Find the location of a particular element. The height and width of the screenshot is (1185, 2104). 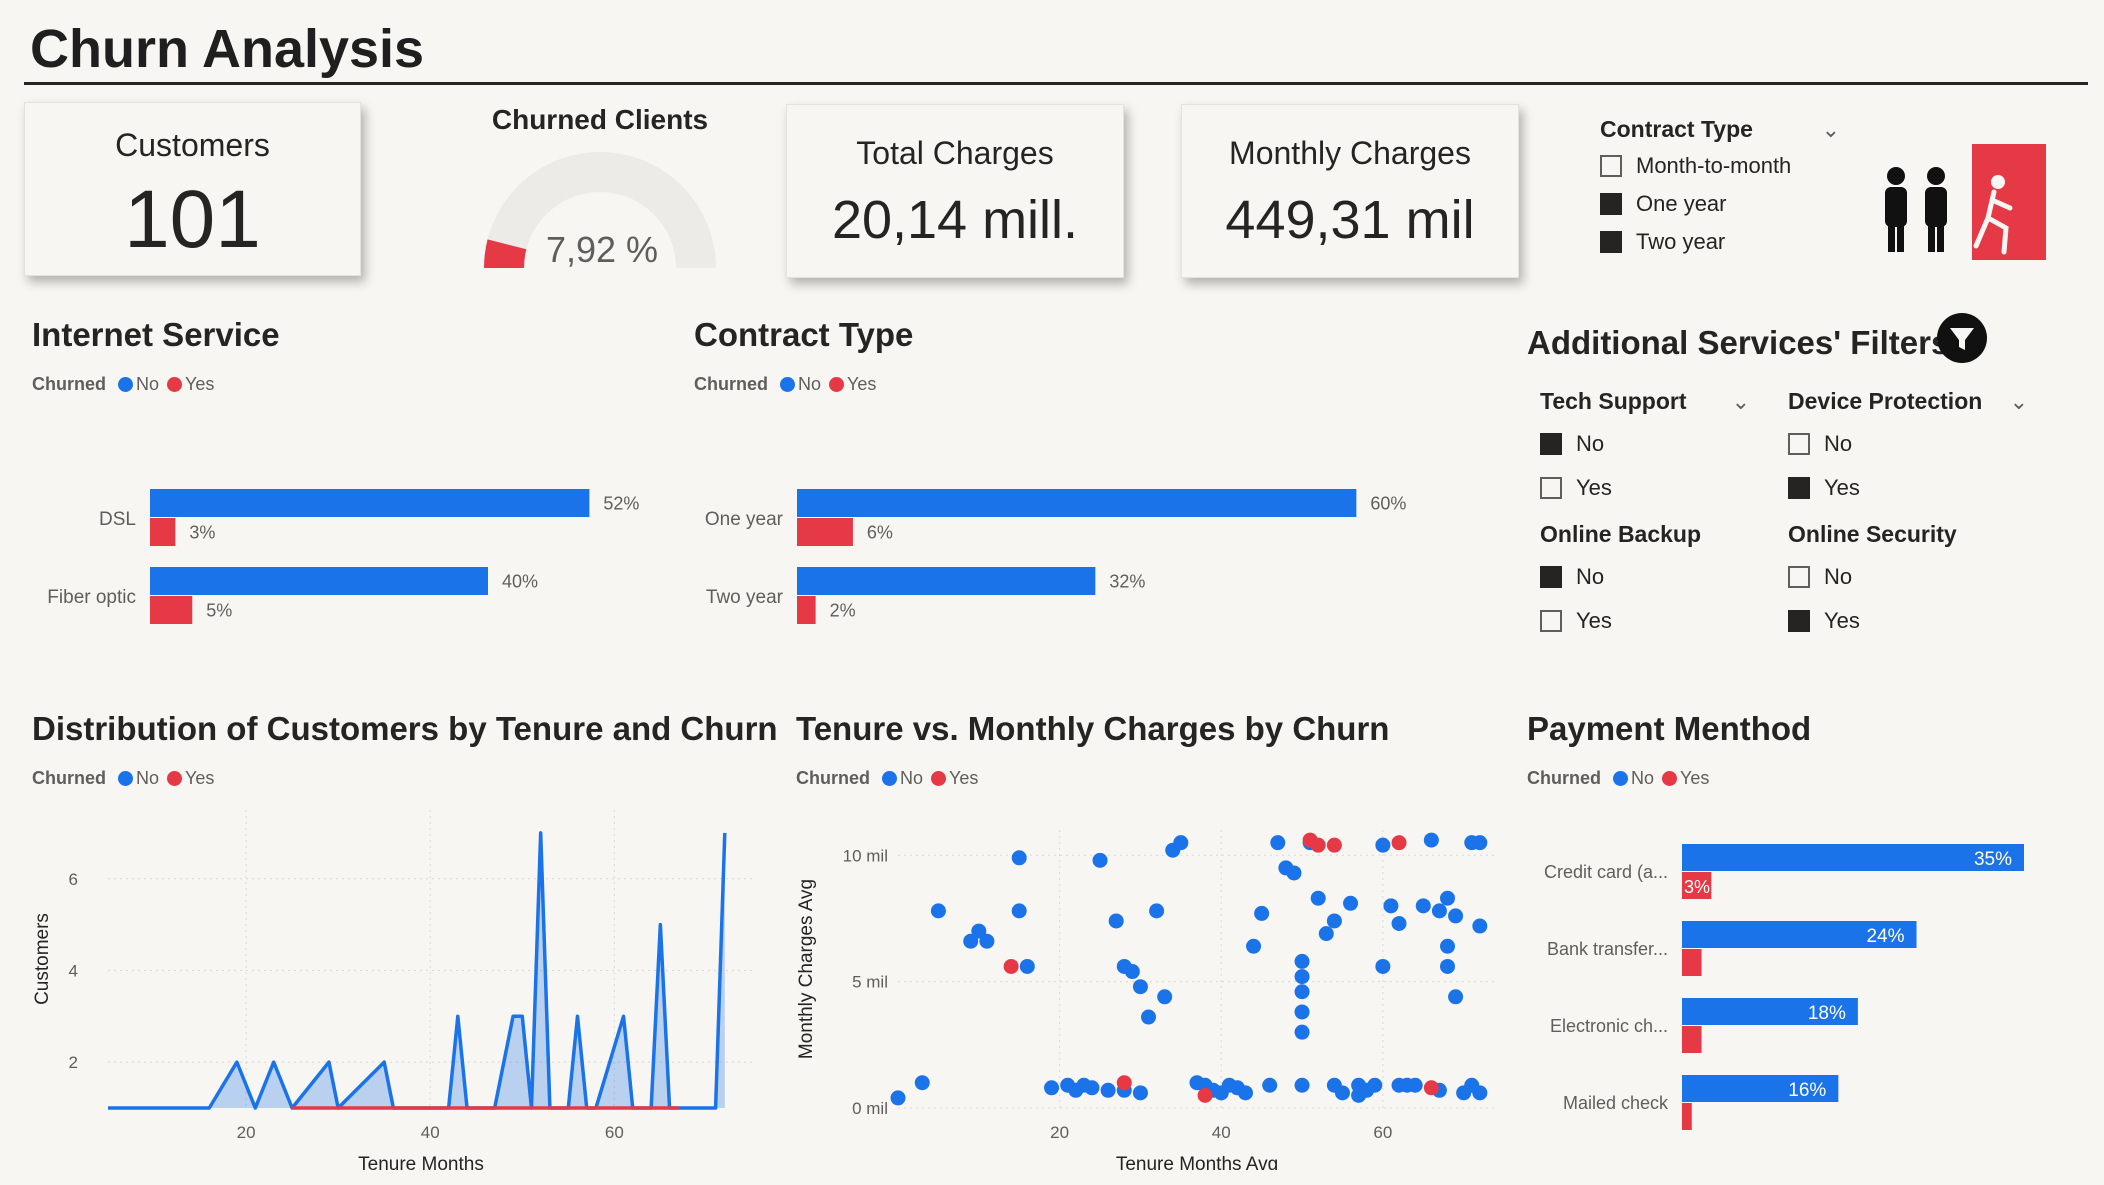

category-label: Mailed check is located at coordinates (1616, 1103).